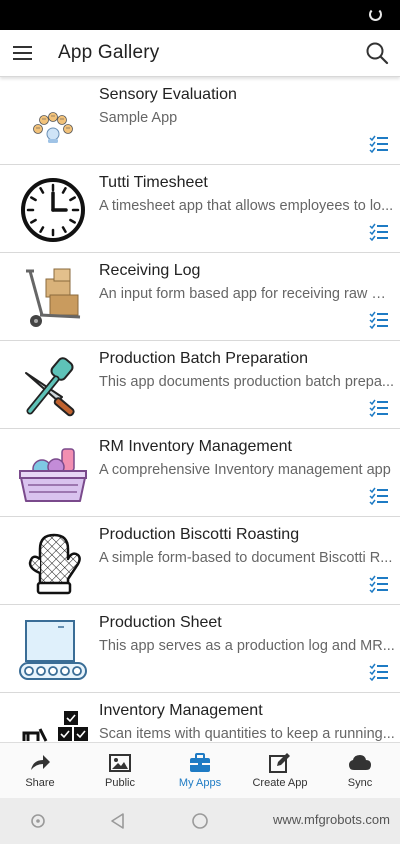 The height and width of the screenshot is (844, 400). I want to click on basket-icon, so click(53, 474).